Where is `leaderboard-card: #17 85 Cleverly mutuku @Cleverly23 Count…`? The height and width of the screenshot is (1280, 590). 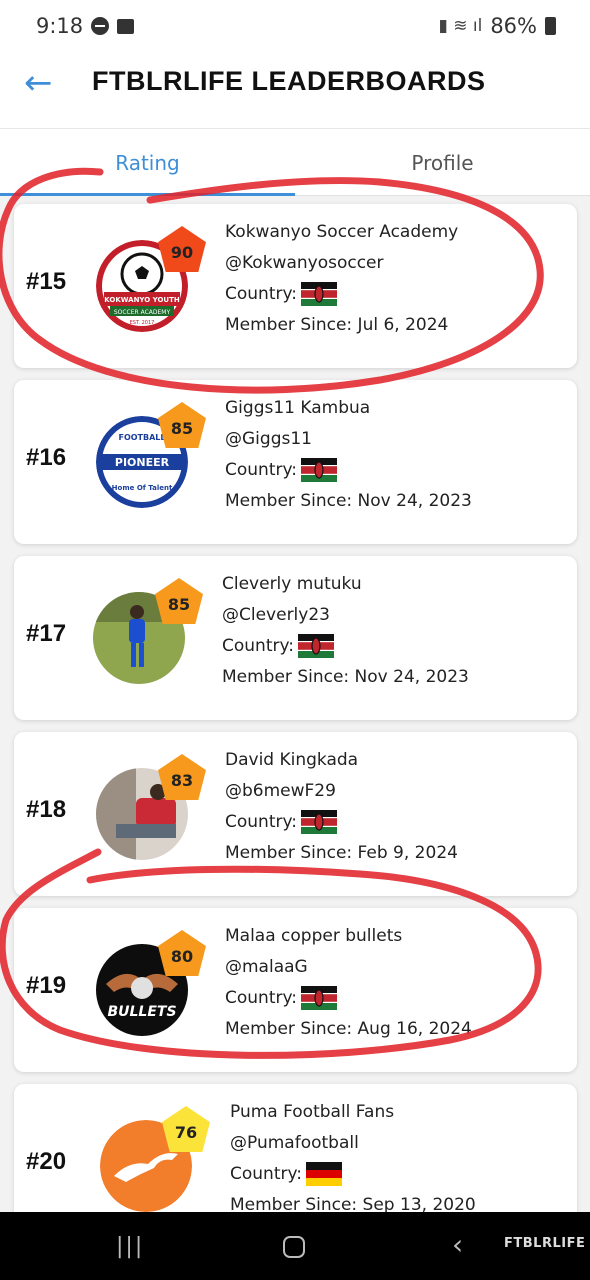
leaderboard-card: #17 85 Cleverly mutuku @Cleverly23 Count… is located at coordinates (295, 638).